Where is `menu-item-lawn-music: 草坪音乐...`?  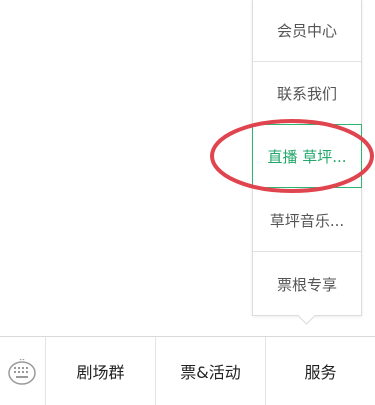 menu-item-lawn-music: 草坪音乐... is located at coordinates (307, 221).